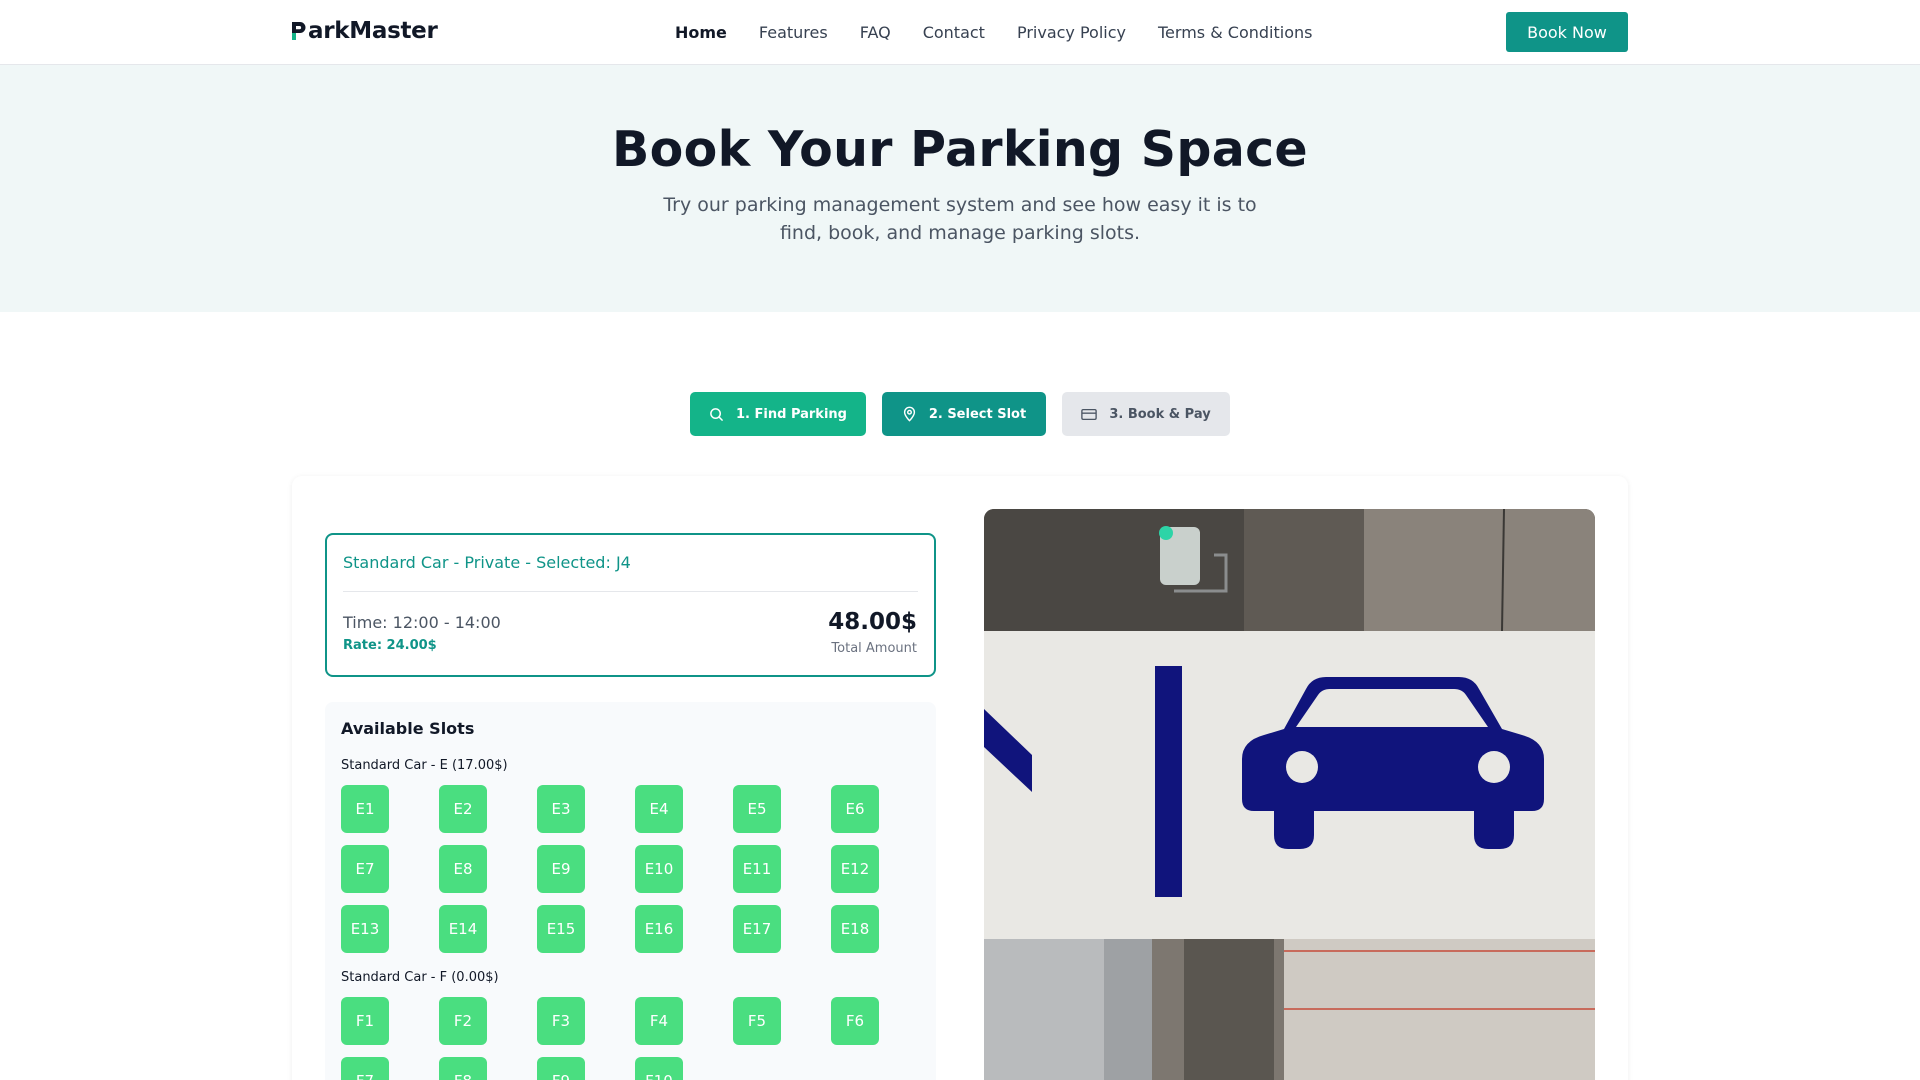  What do you see at coordinates (365, 1021) in the screenshot?
I see `slot-f1: F1` at bounding box center [365, 1021].